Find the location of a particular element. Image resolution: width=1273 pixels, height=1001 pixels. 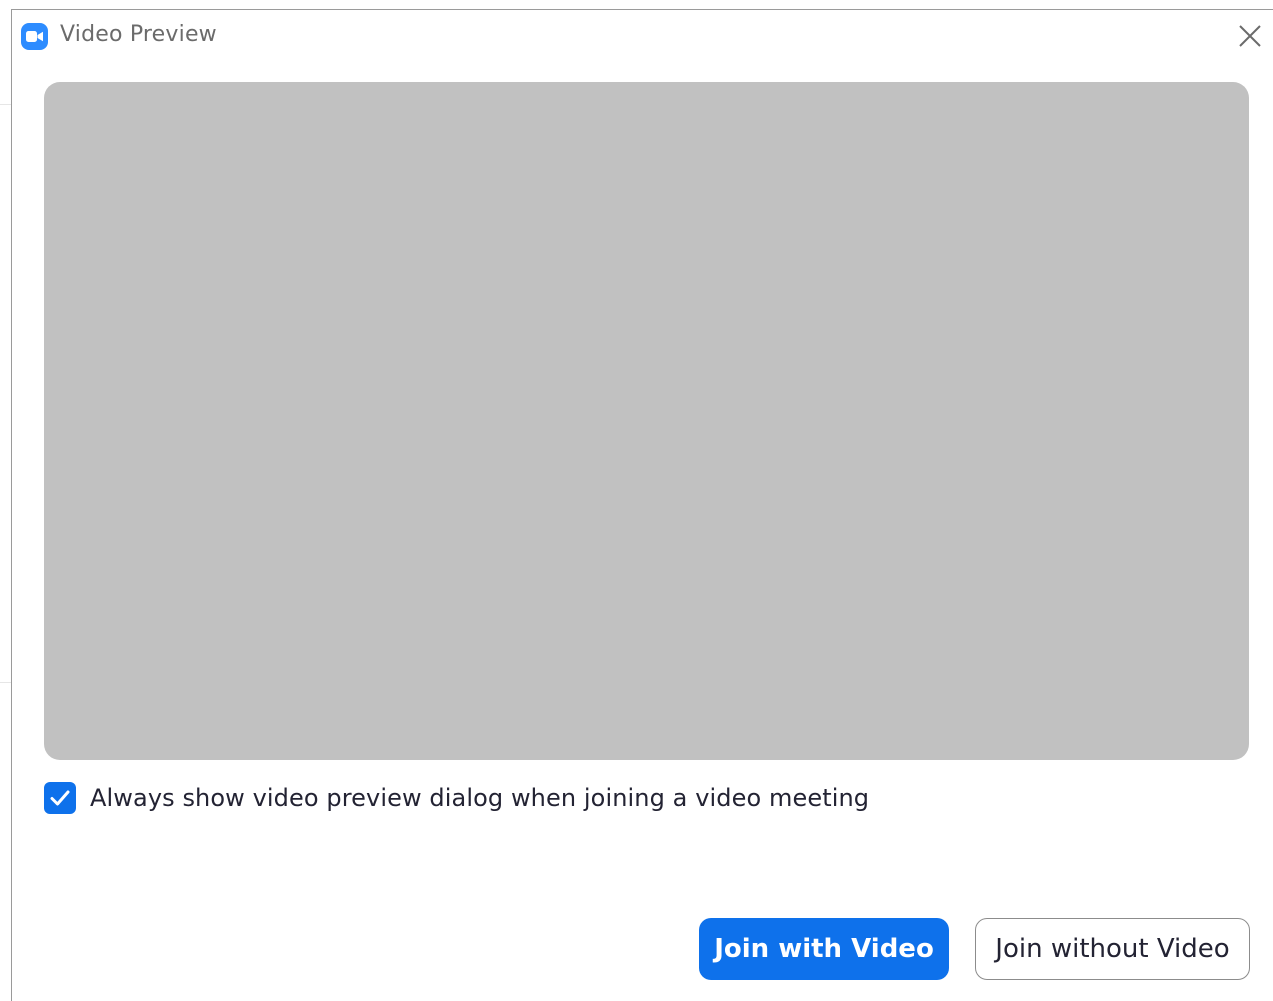

checkmark-icon is located at coordinates (60, 798).